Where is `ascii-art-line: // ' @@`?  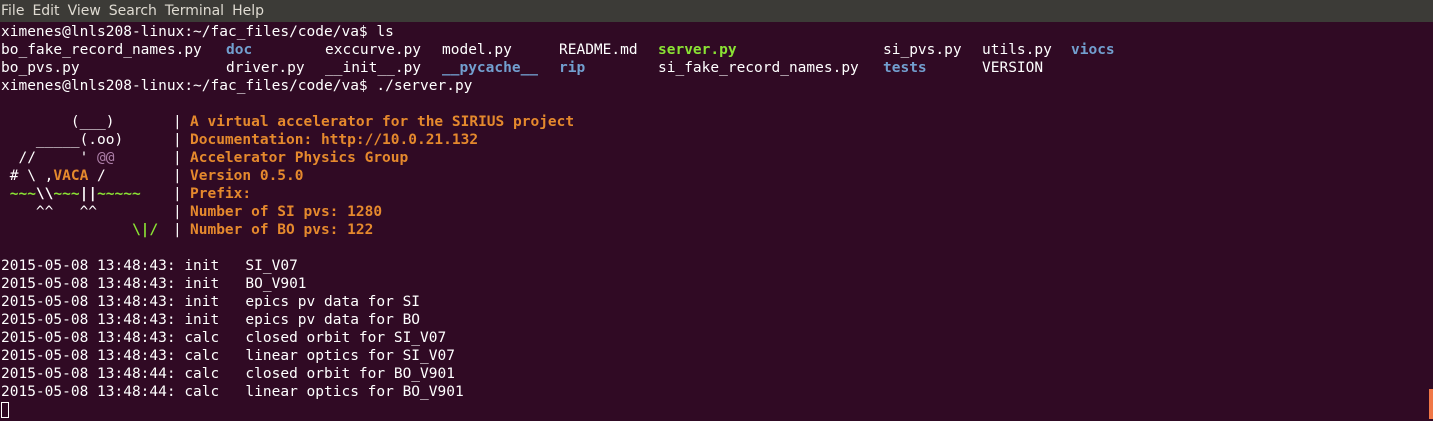
ascii-art-line: // ' @@ is located at coordinates (58, 158).